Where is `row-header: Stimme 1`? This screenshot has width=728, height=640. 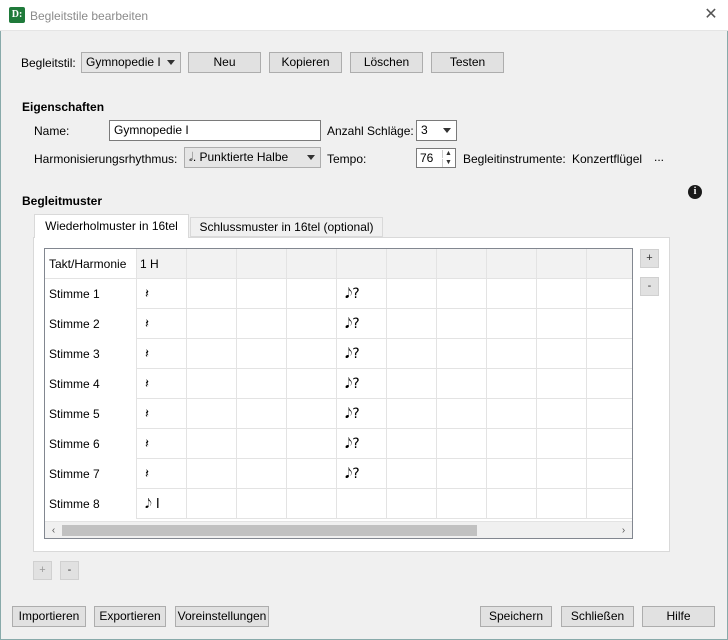
row-header: Stimme 1 is located at coordinates (91, 294).